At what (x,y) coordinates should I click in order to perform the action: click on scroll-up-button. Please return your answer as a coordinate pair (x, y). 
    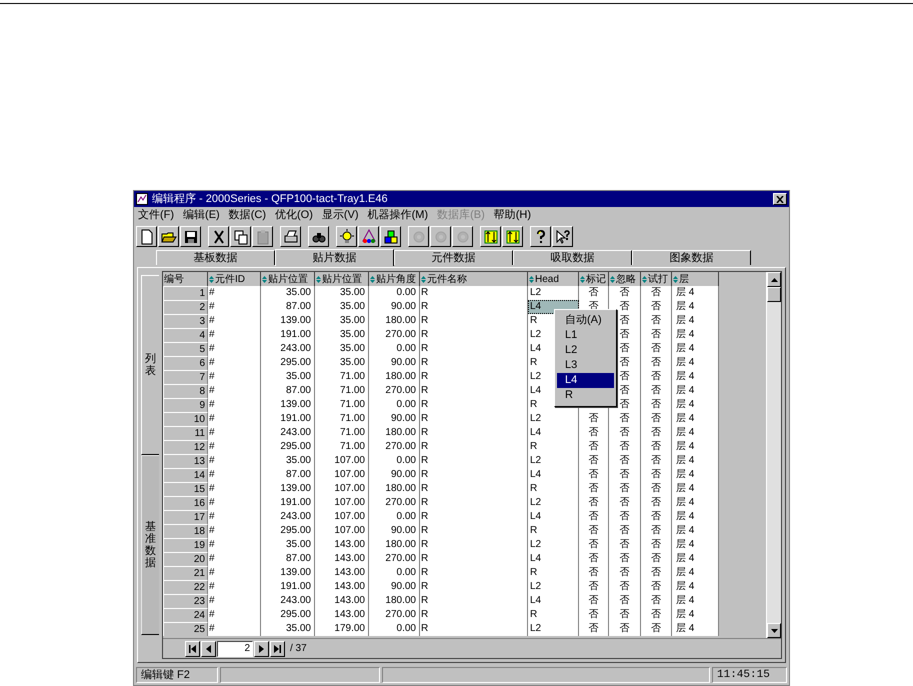
    Looking at the image, I should click on (774, 279).